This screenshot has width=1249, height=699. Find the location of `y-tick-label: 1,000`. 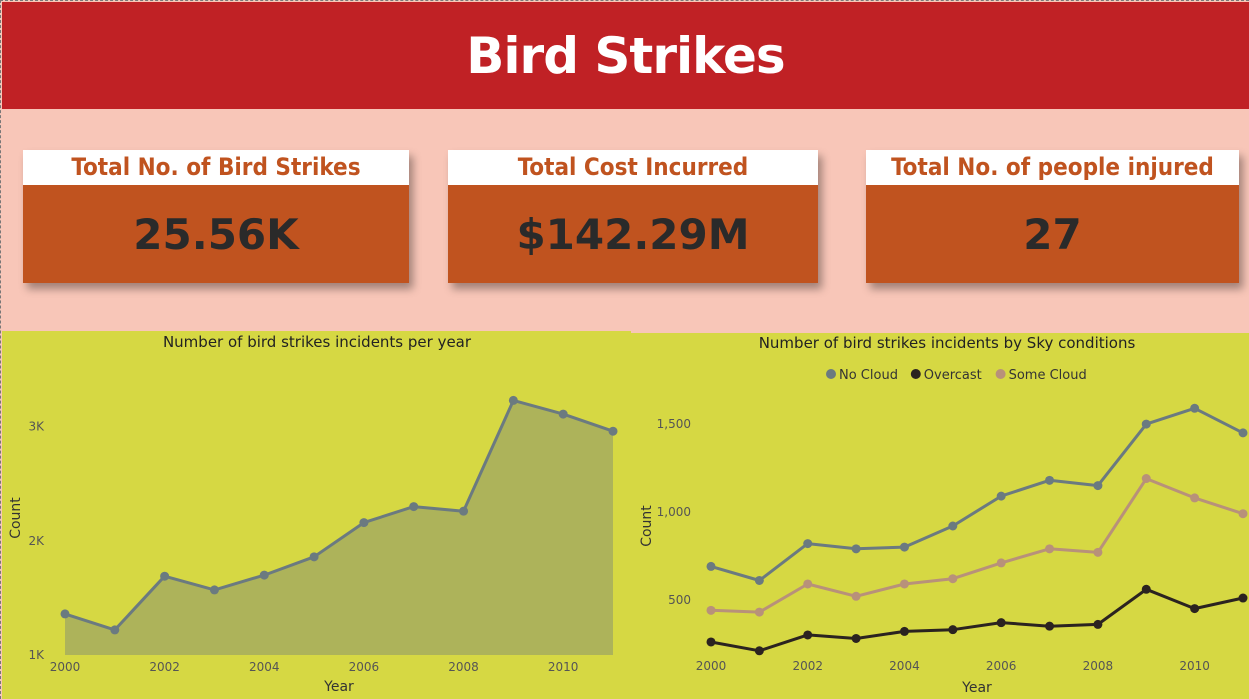

y-tick-label: 1,000 is located at coordinates (674, 512).